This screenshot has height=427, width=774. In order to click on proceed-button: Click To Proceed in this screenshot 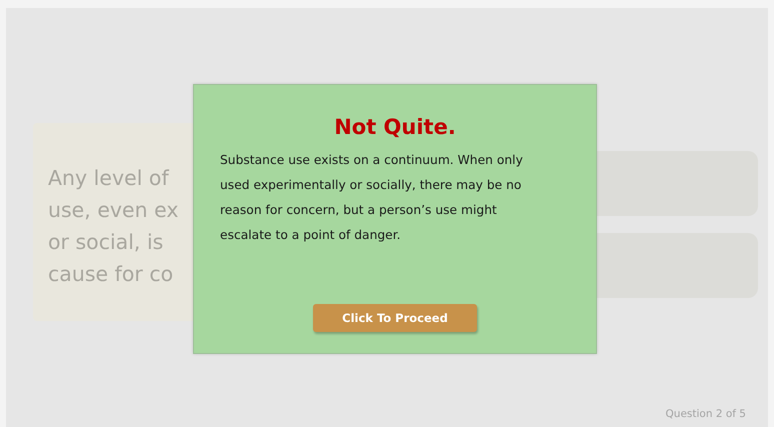, I will do `click(395, 318)`.